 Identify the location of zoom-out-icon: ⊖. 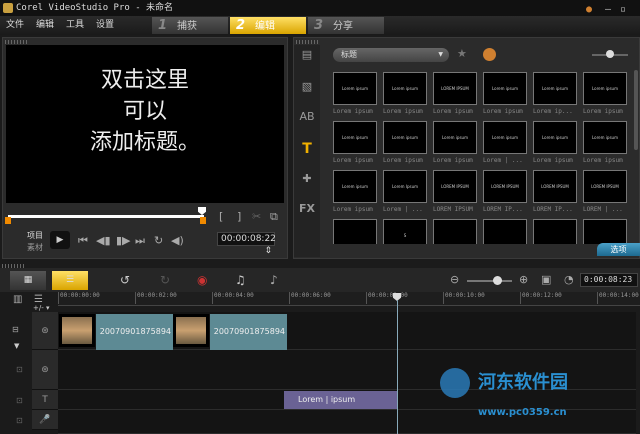
(454, 279).